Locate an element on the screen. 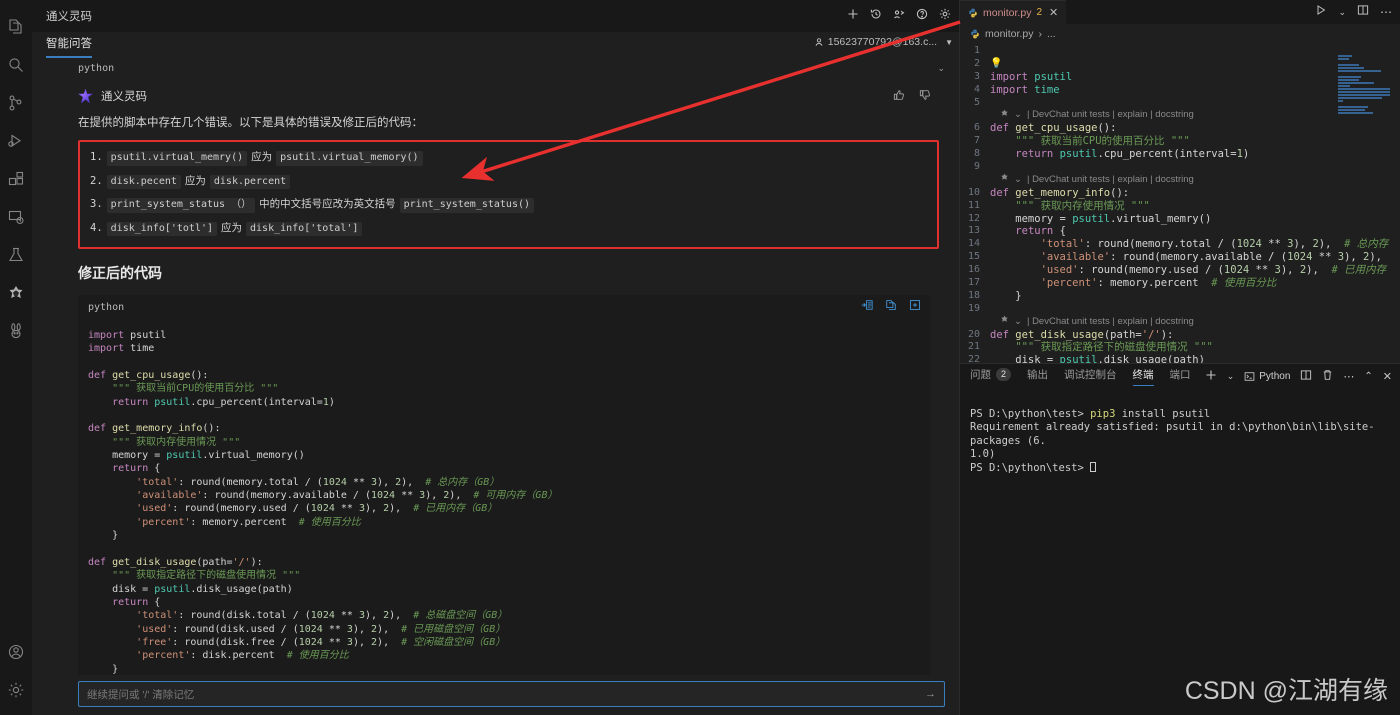 The image size is (1400, 715). editor-line-row: 21 """ 获取指定路径下的磁盘使用情况 """ is located at coordinates (1180, 347).